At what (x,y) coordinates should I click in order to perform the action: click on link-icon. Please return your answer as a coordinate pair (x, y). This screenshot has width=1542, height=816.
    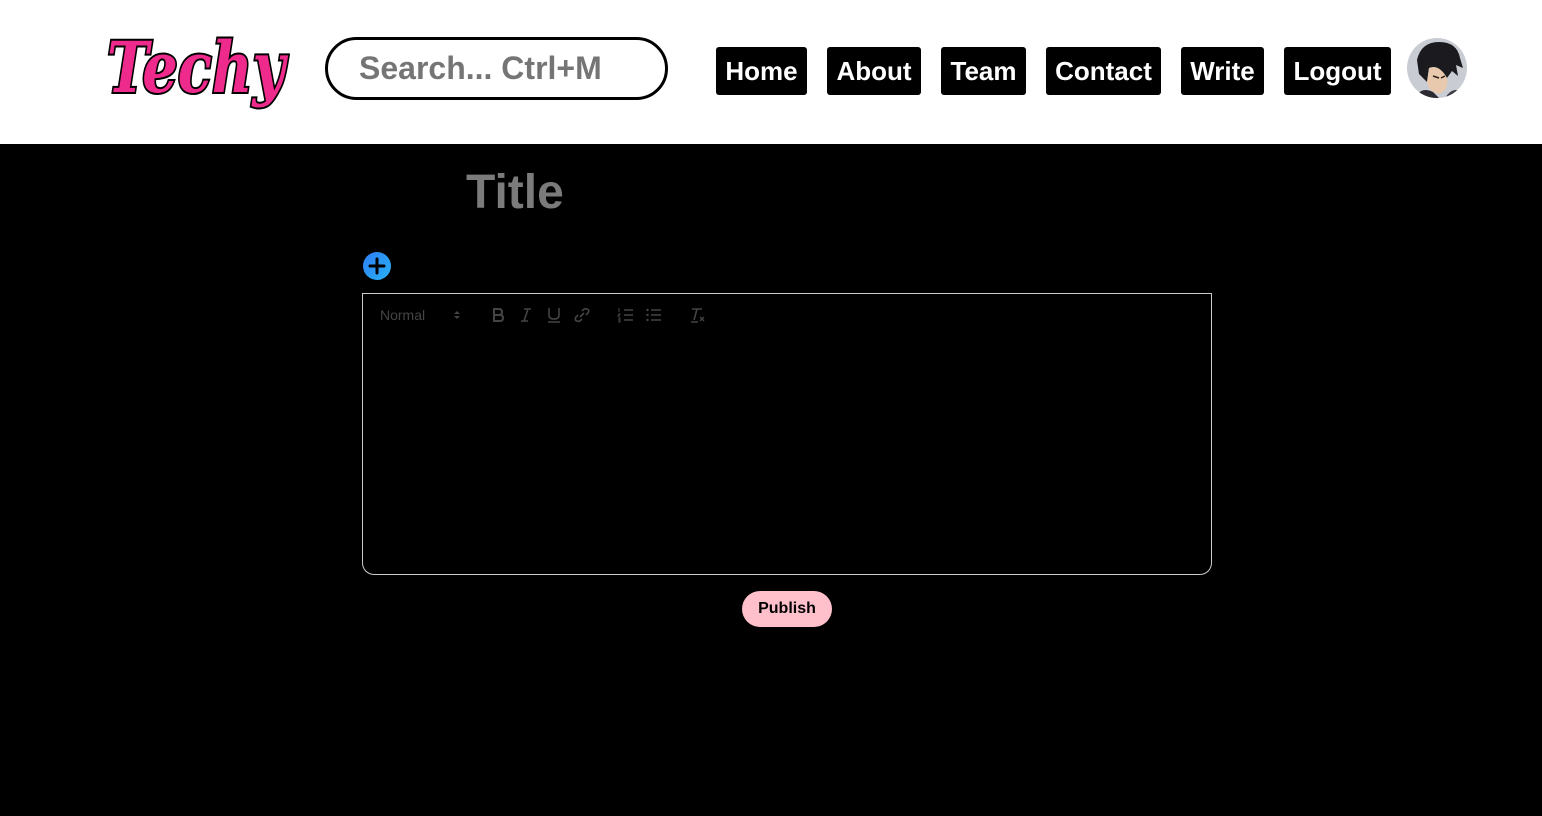
    Looking at the image, I should click on (582, 315).